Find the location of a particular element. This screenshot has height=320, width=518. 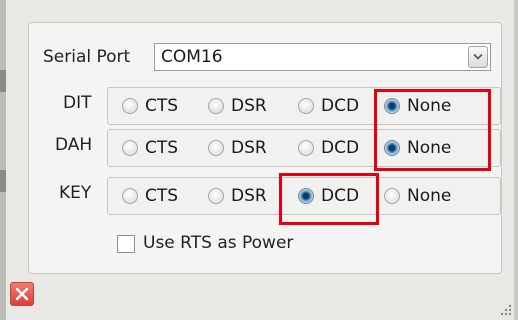

window-edge-left is located at coordinates (3, 160).